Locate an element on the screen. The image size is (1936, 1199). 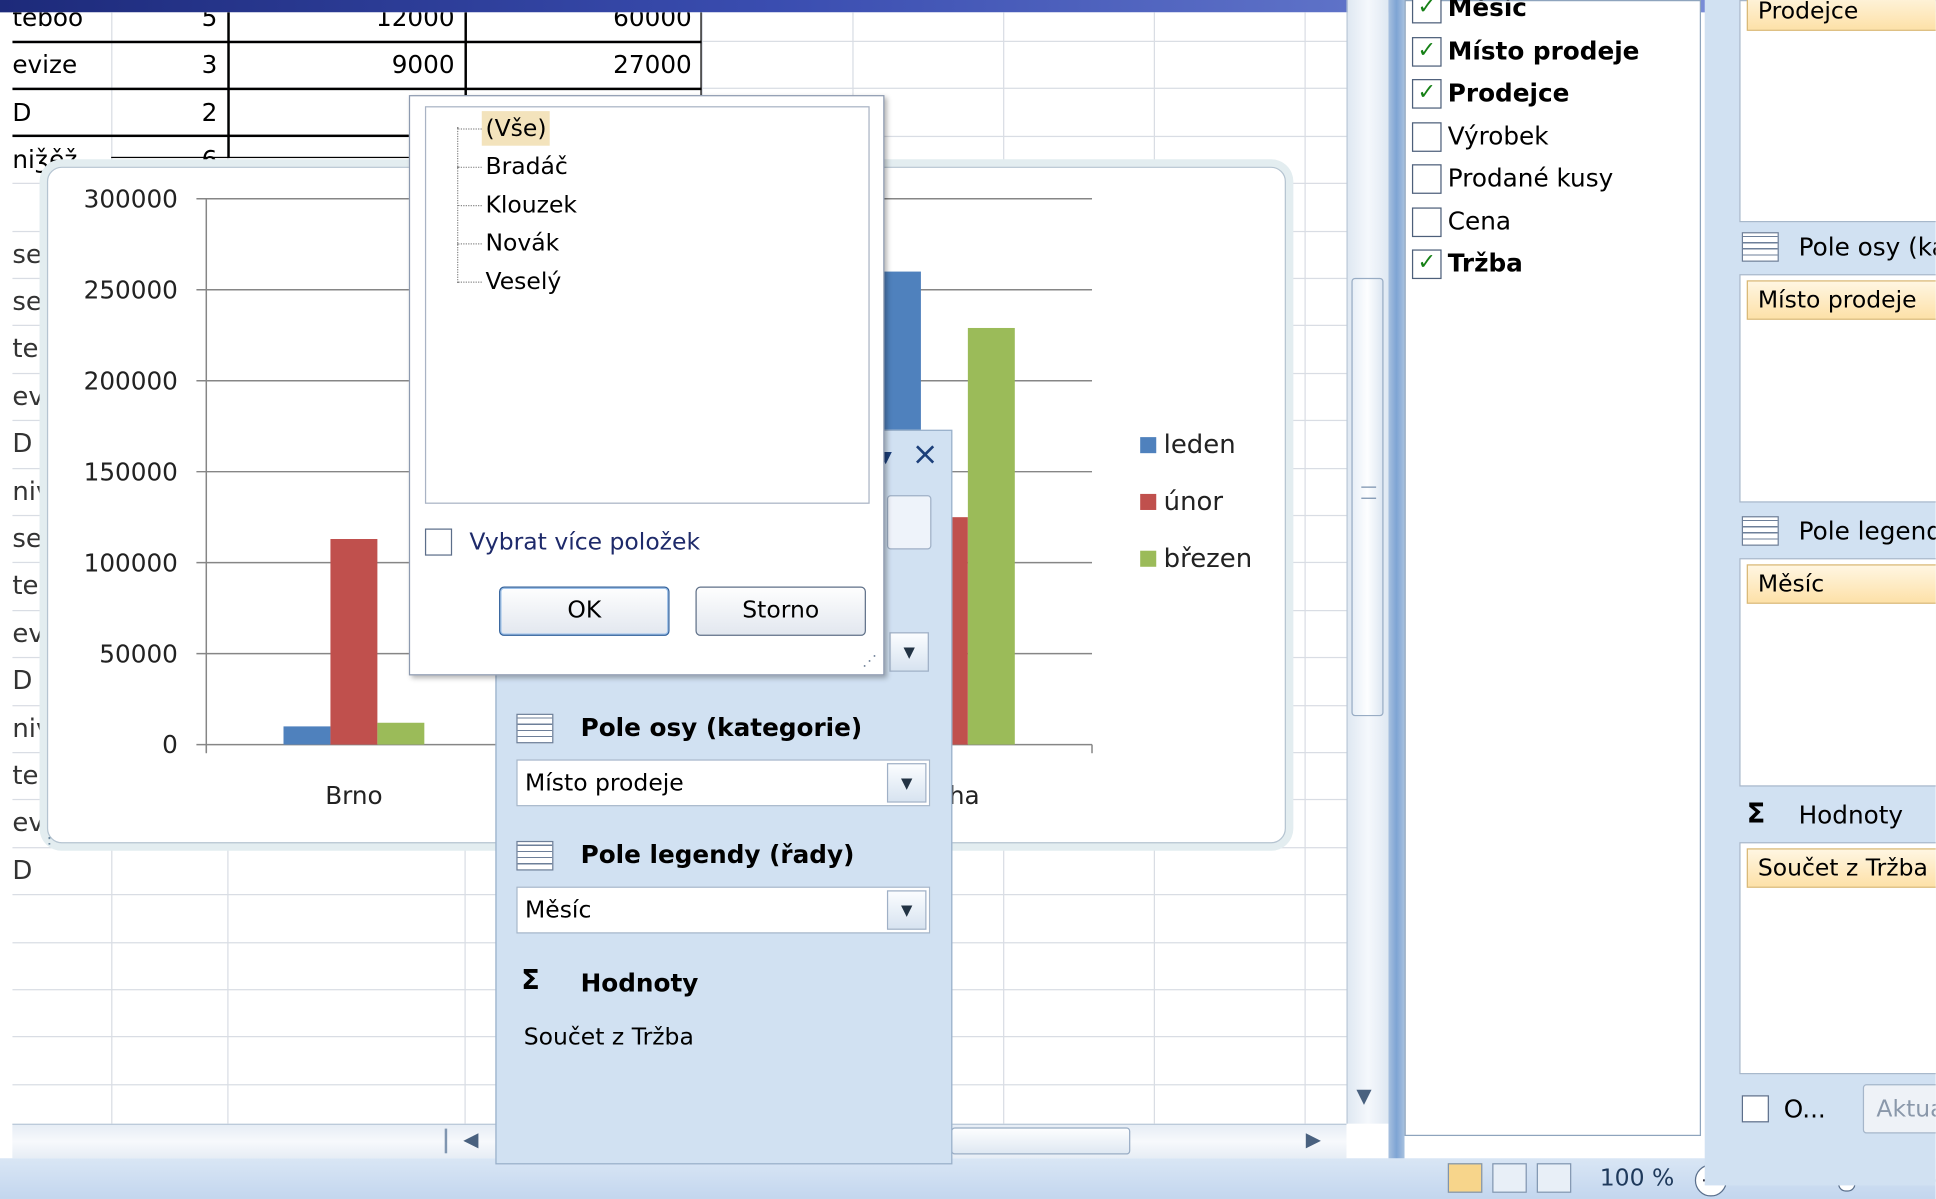
sigma-icon: Σ is located at coordinates (1756, 814).